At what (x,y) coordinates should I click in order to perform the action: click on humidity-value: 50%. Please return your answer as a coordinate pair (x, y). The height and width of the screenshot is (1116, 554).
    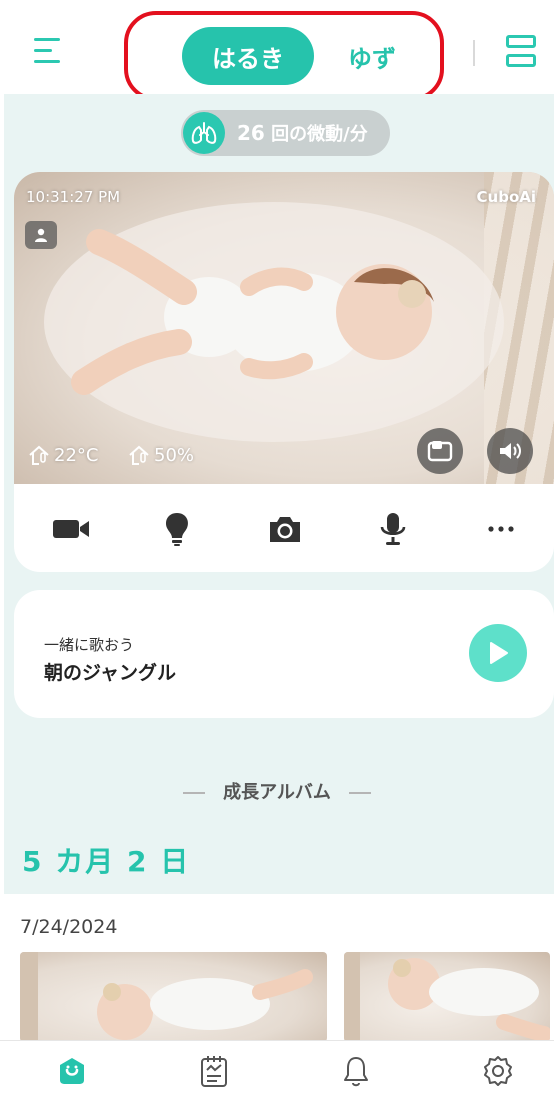
    Looking at the image, I should click on (174, 455).